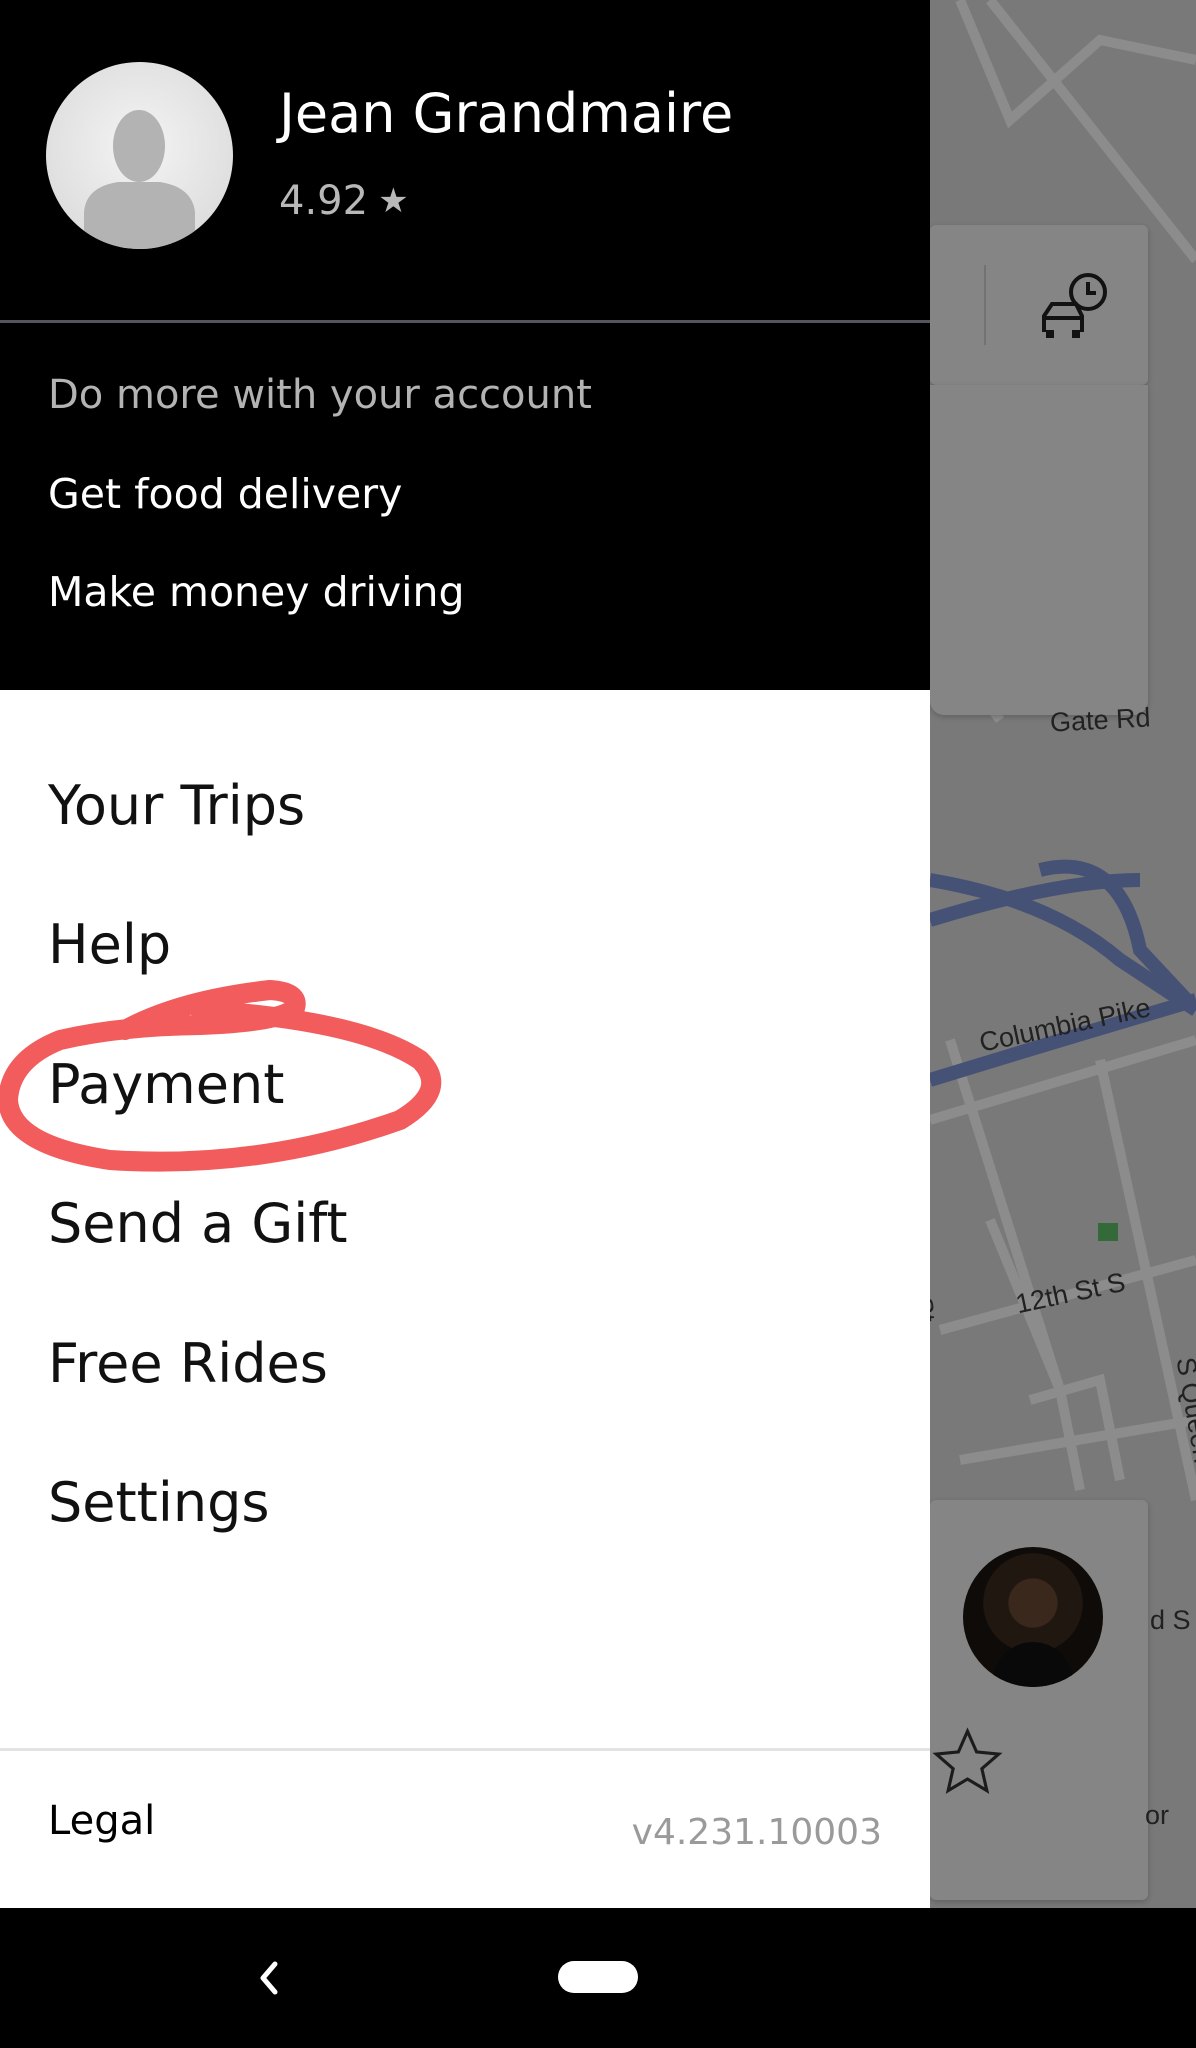 The height and width of the screenshot is (2048, 1196). I want to click on profile-avatar, so click(139, 155).